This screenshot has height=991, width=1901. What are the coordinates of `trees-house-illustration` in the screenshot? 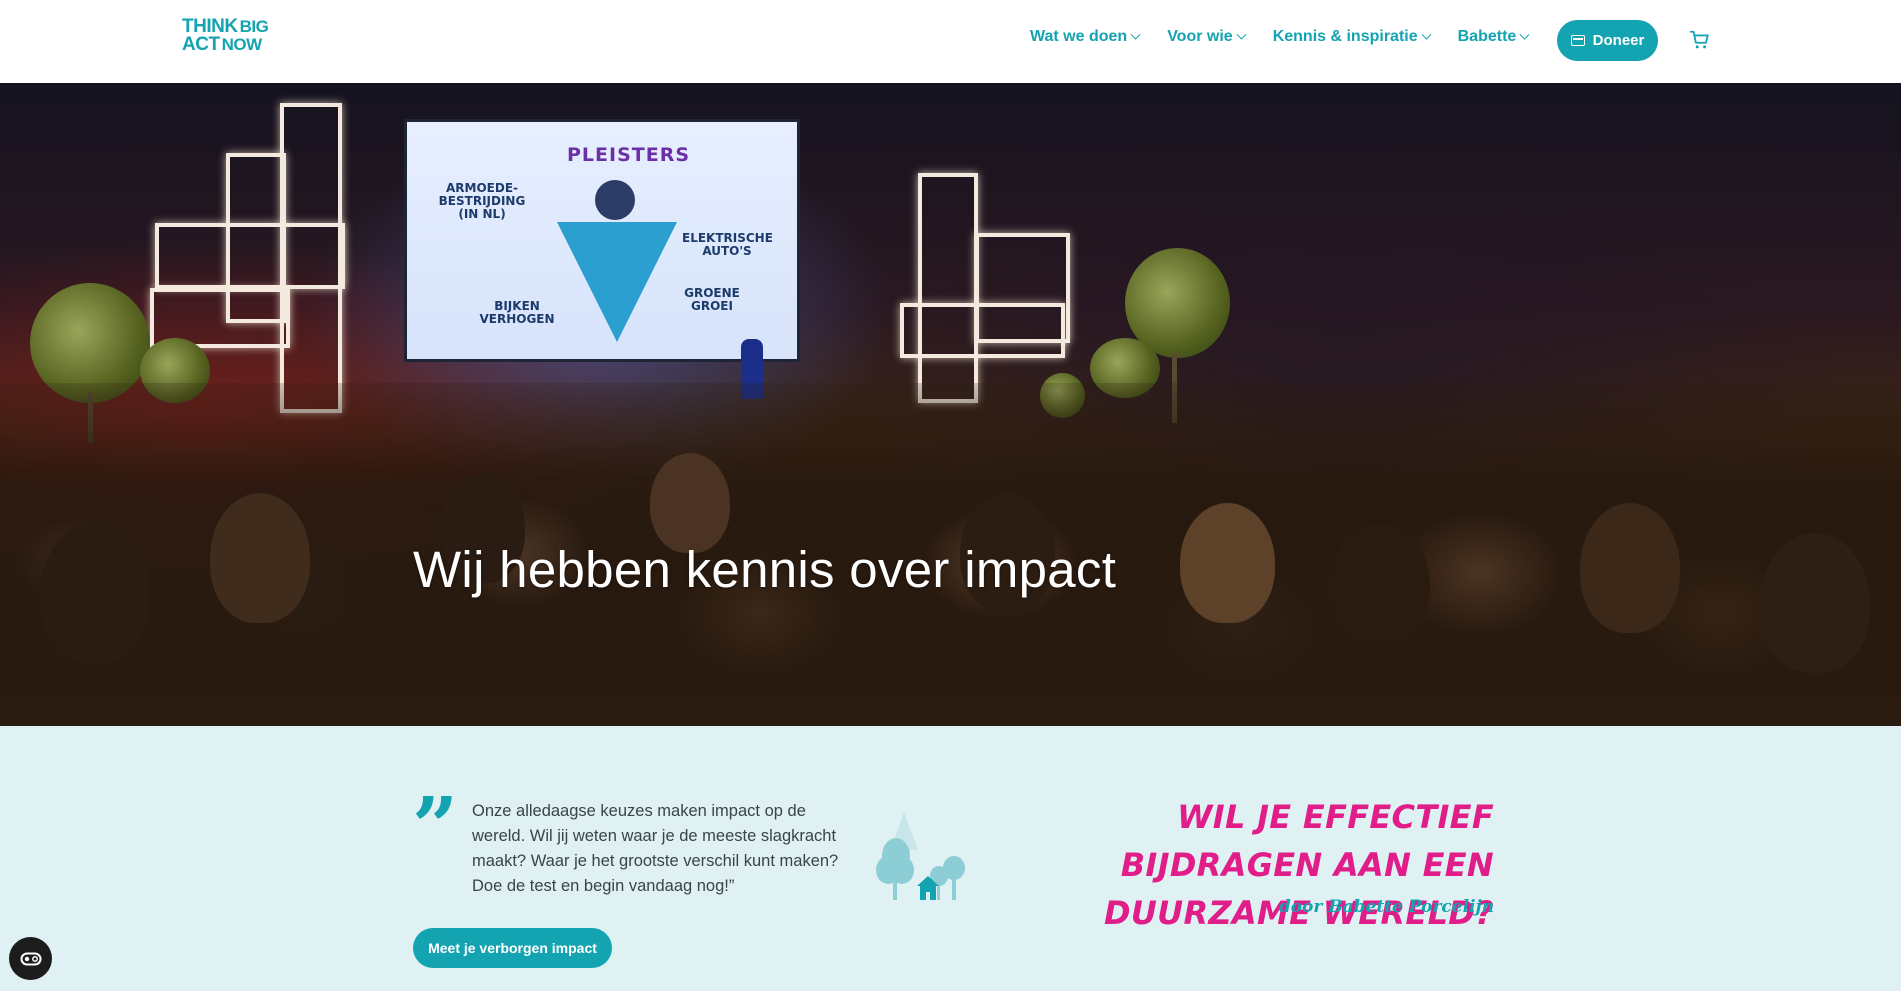 It's located at (920, 856).